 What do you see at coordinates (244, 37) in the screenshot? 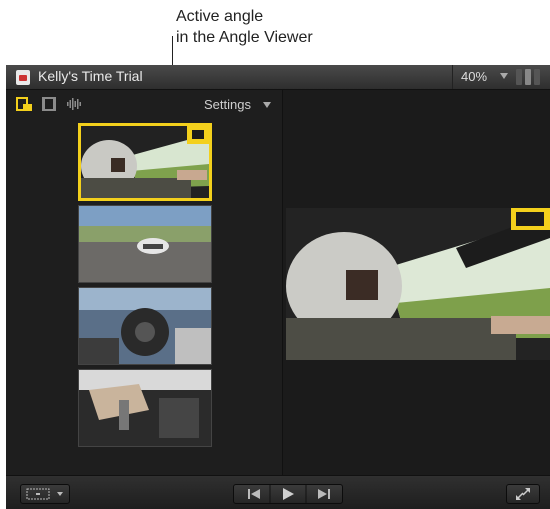
I see `callout-line-2: in the Angle Viewer` at bounding box center [244, 37].